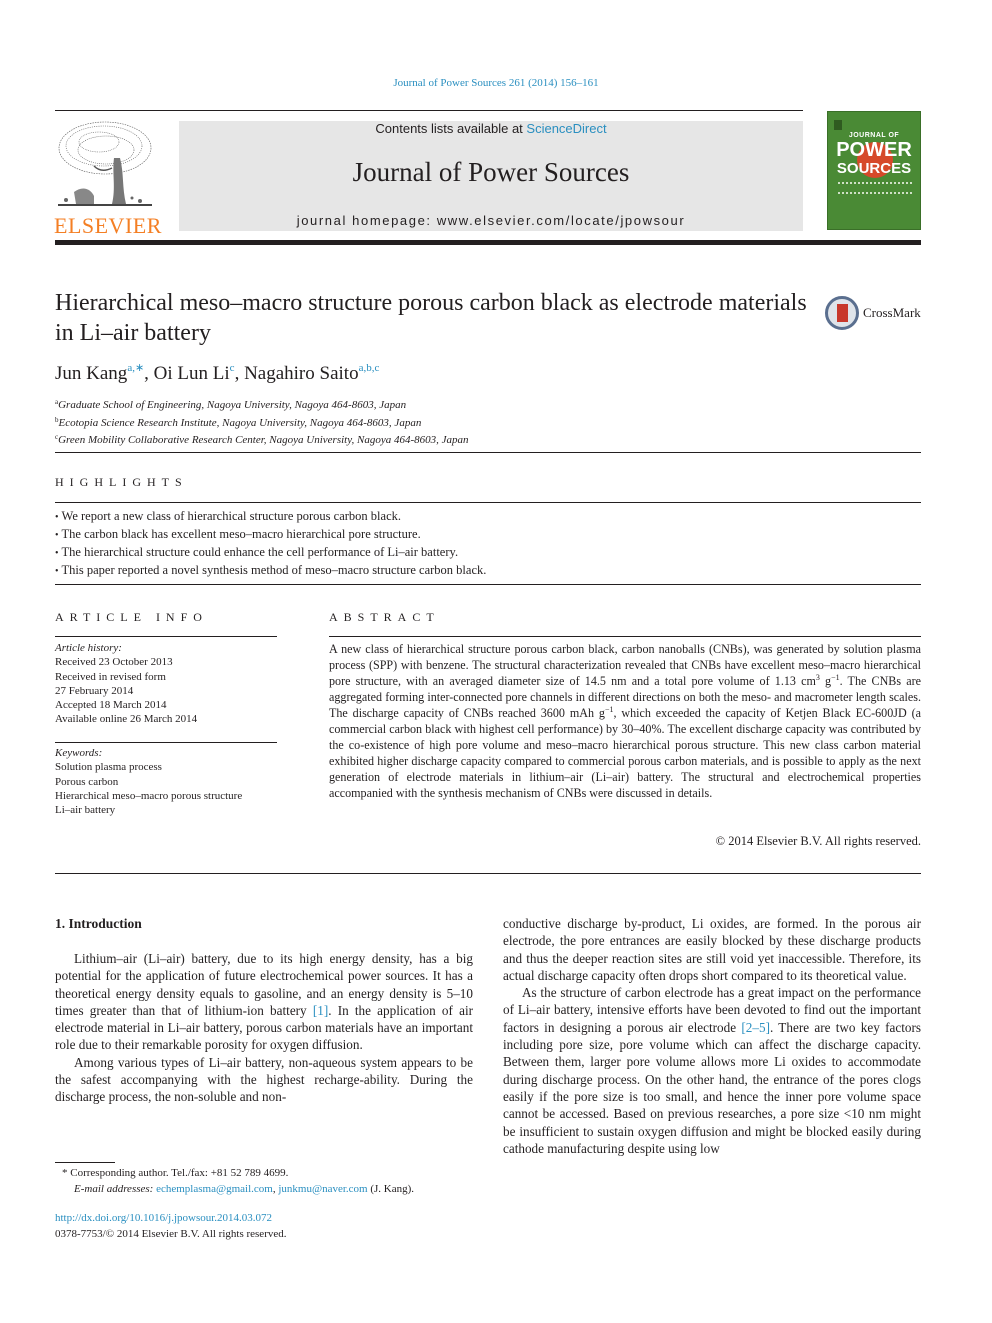 The height and width of the screenshot is (1323, 992). I want to click on contents-prefix: Contents lists available at, so click(451, 128).